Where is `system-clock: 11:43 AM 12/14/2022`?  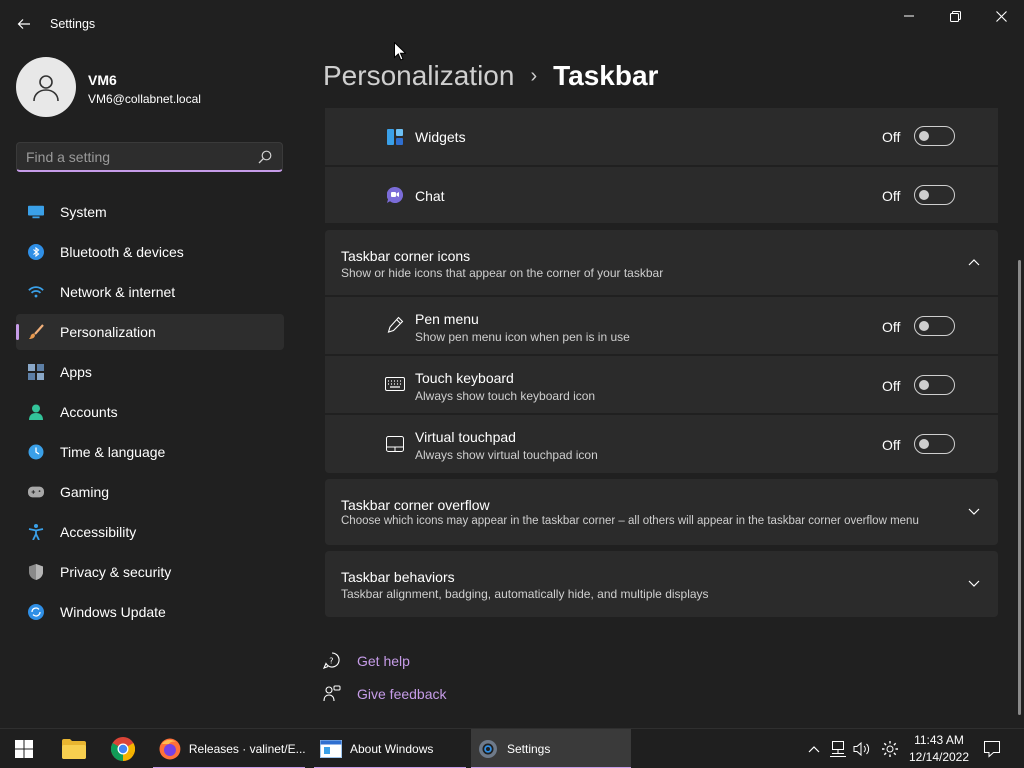
system-clock: 11:43 AM 12/14/2022 is located at coordinates (939, 749).